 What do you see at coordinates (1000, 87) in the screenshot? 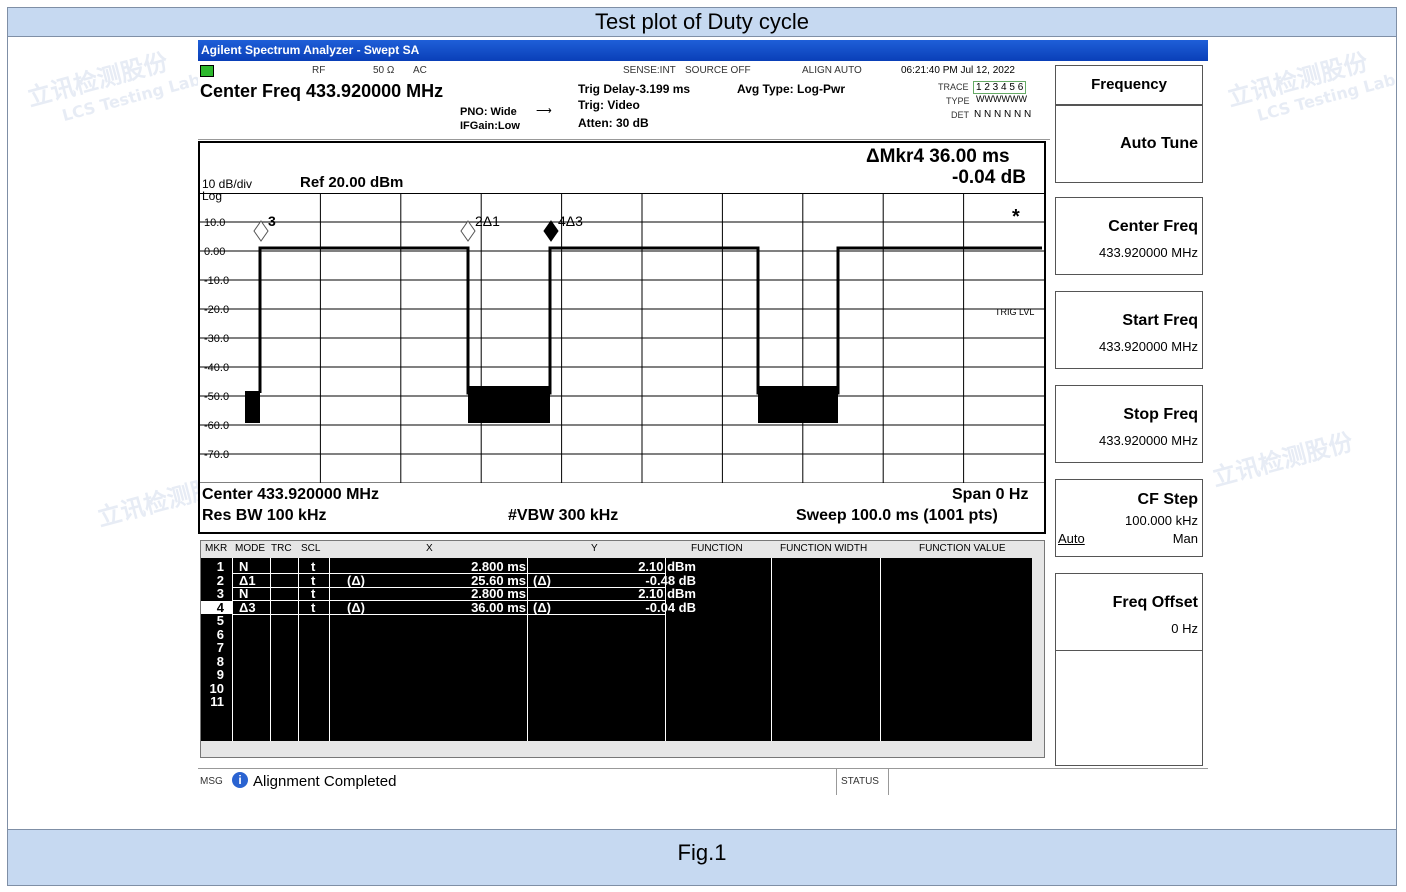
I see `trace-numbers: 1 2 3 4 5 6` at bounding box center [1000, 87].